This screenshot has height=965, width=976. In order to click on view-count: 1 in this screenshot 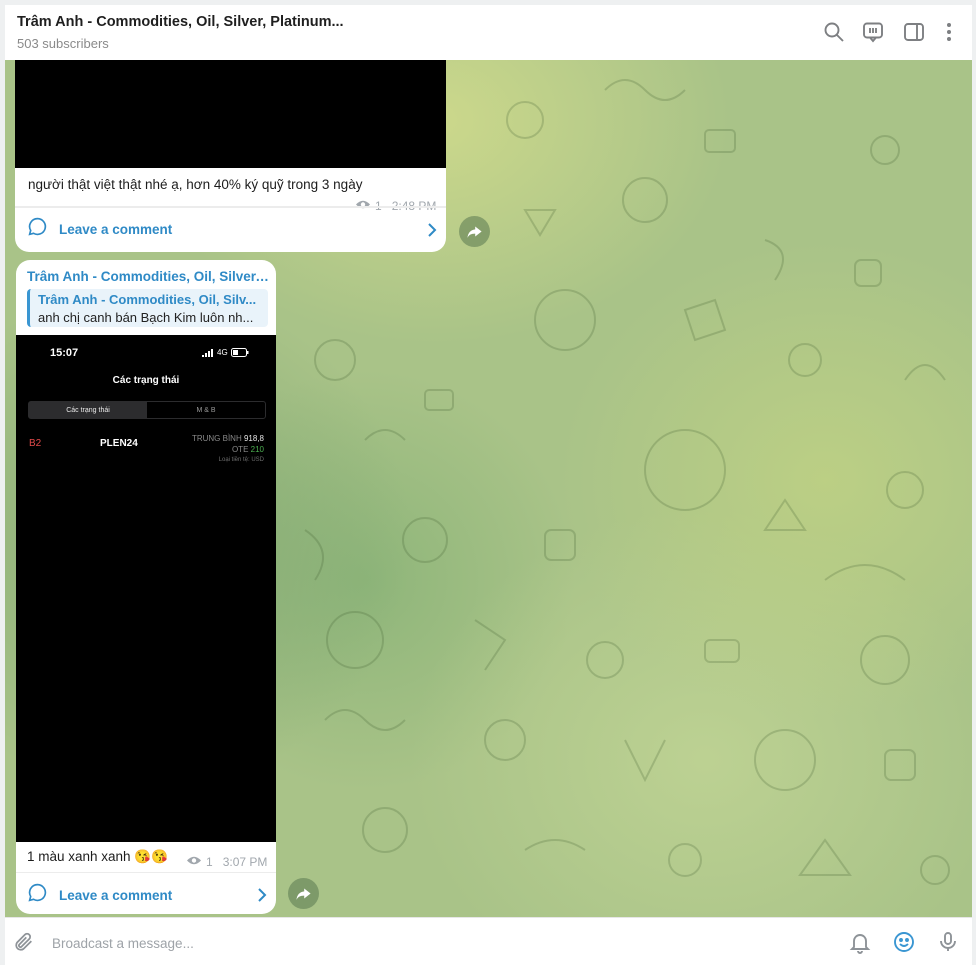, I will do `click(209, 862)`.